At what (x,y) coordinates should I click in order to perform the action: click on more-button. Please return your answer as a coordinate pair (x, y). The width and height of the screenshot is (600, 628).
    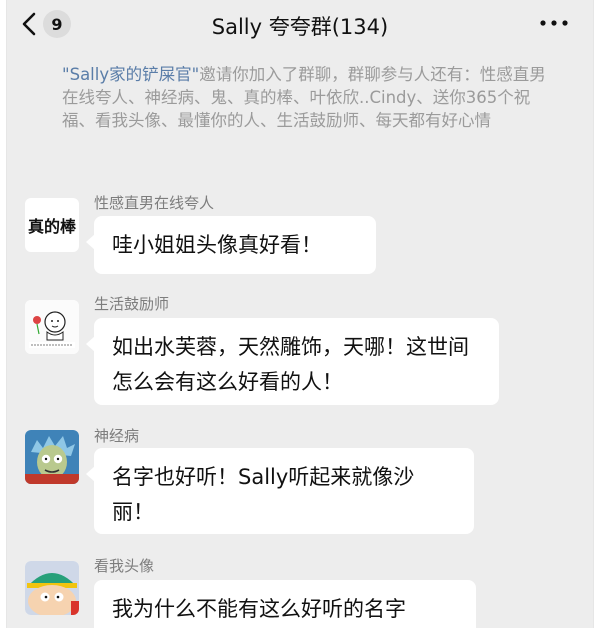
    Looking at the image, I should click on (554, 23).